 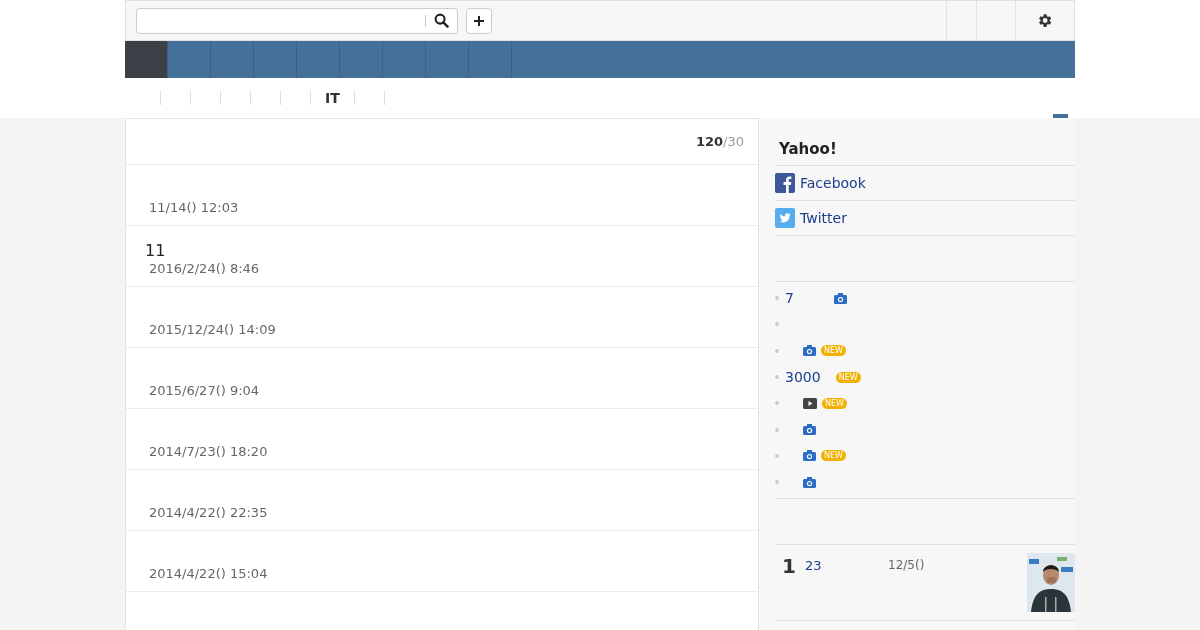 I want to click on play-icon, so click(x=810, y=403).